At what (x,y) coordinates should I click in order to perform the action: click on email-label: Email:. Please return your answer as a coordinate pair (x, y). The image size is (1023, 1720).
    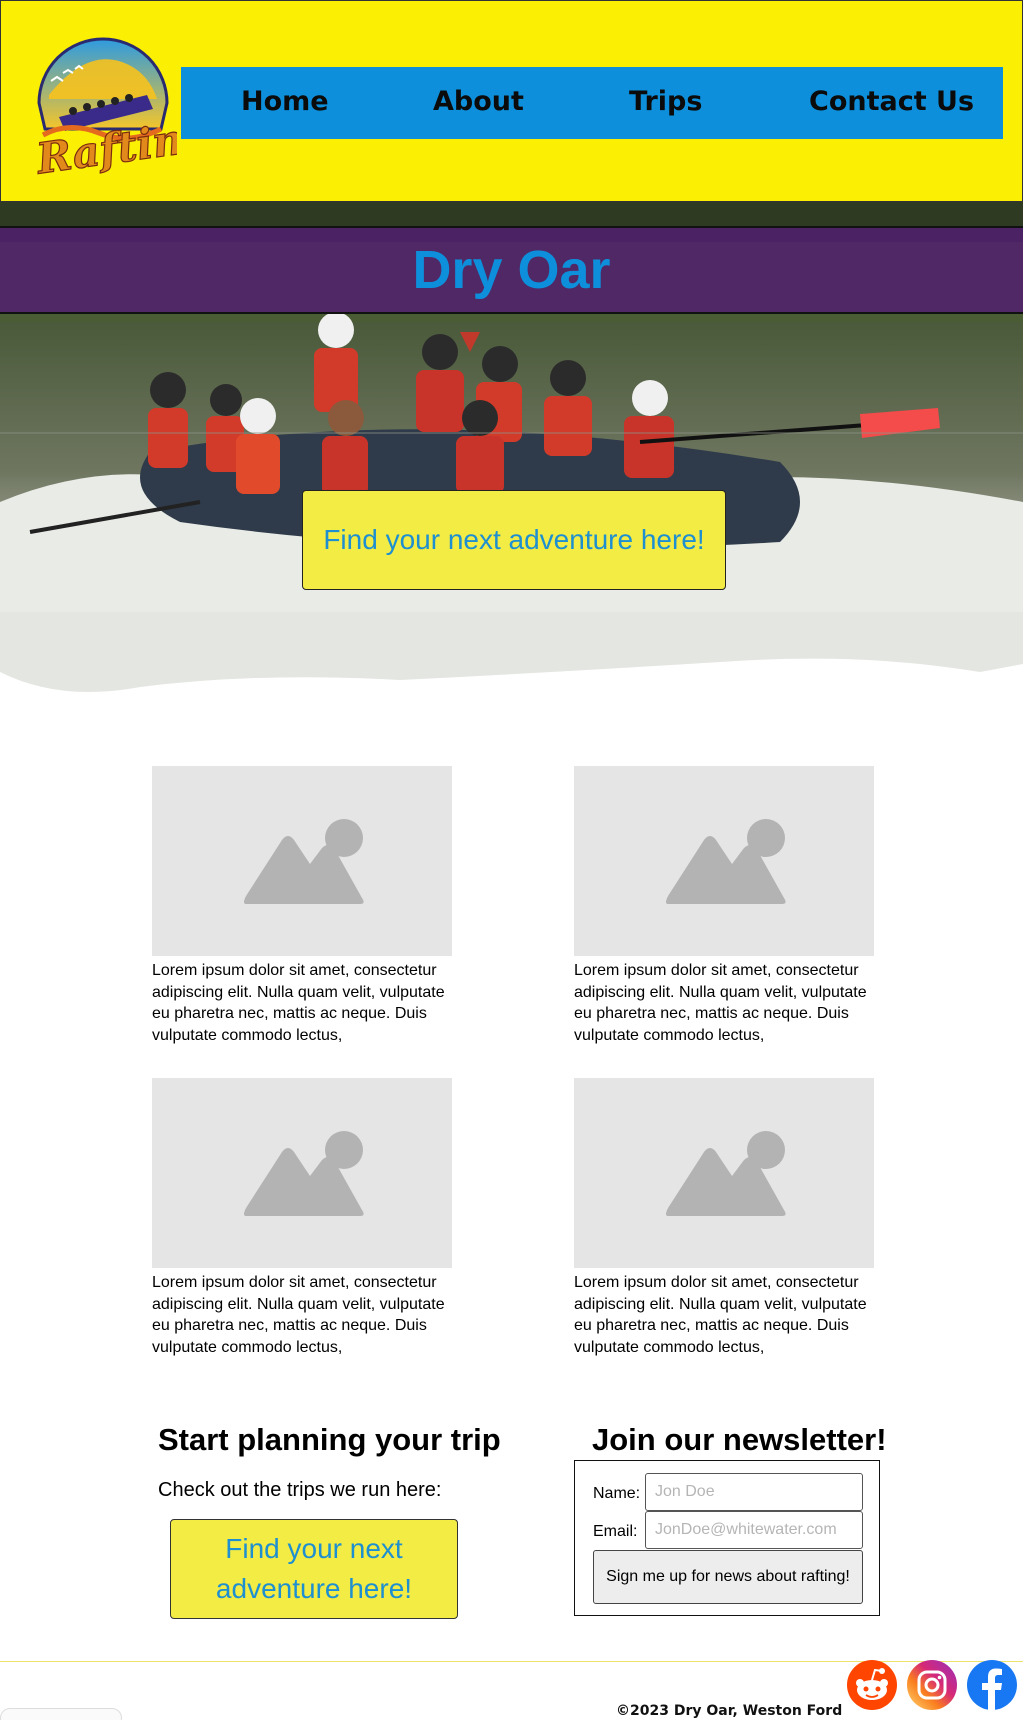
    Looking at the image, I should click on (615, 1531).